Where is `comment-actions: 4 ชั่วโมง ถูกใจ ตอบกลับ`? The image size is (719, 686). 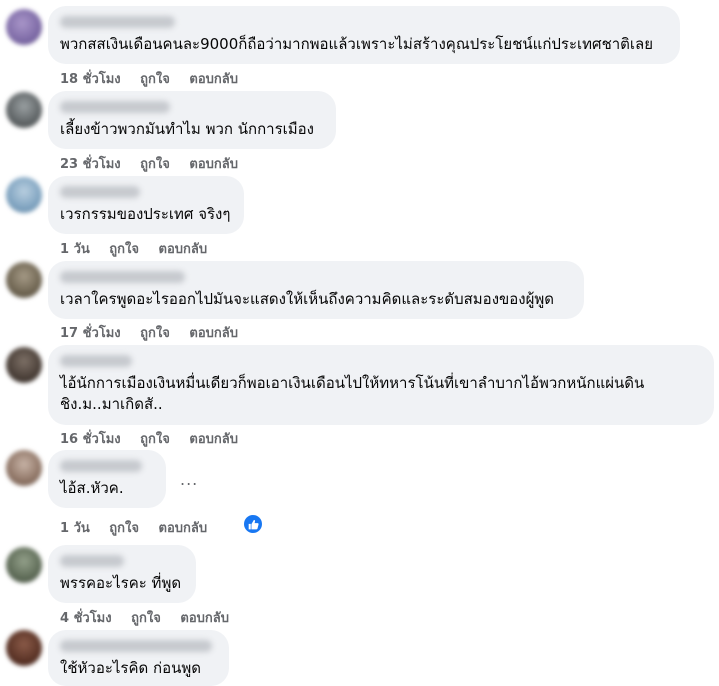 comment-actions: 4 ชั่วโมง ถูกใจ ตอบกลับ is located at coordinates (152, 617).